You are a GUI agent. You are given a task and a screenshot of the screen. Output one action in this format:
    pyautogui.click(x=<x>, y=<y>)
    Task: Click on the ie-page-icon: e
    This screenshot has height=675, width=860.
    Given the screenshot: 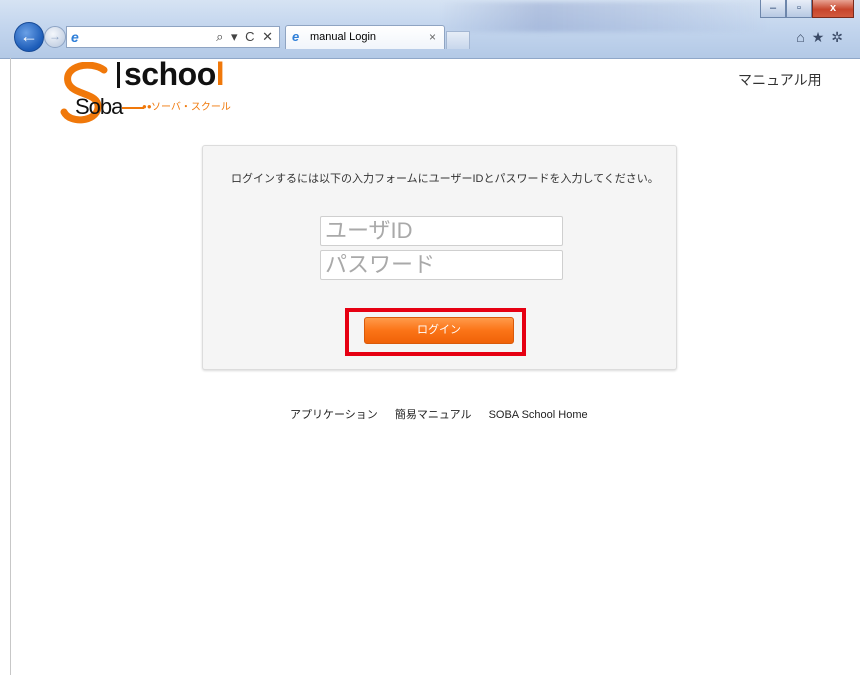 What is the action you would take?
    pyautogui.click(x=75, y=37)
    